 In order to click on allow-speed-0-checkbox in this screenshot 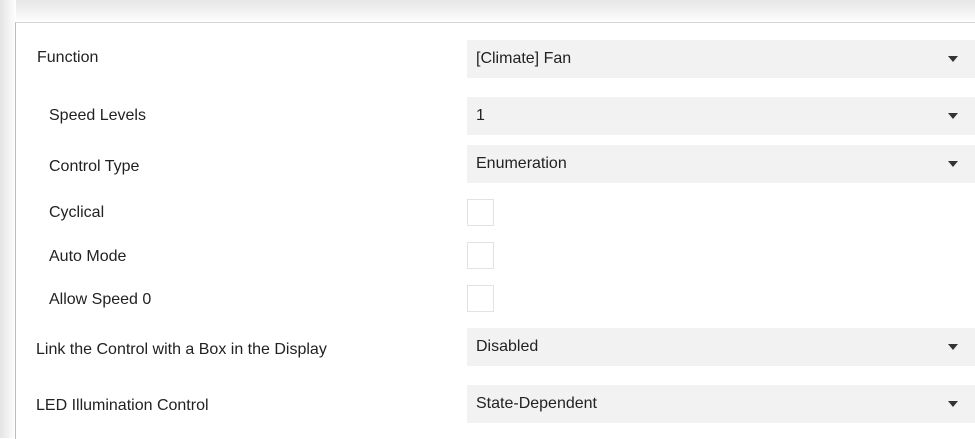, I will do `click(480, 298)`.